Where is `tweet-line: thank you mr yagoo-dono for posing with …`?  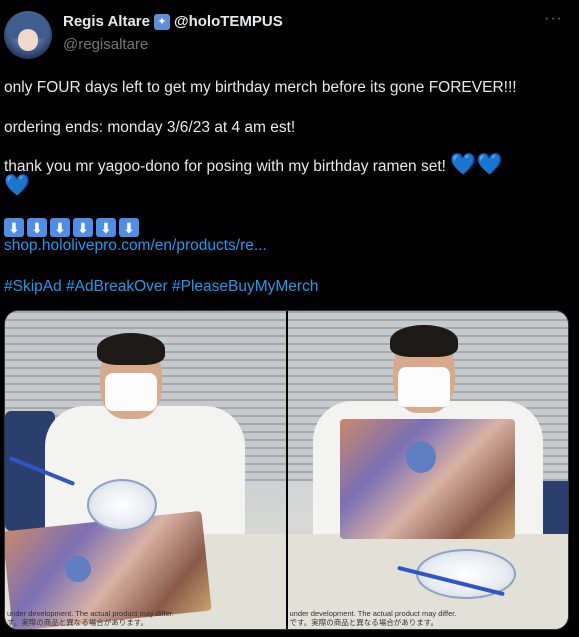
tweet-line: thank you mr yagoo-dono for posing with … is located at coordinates (225, 166).